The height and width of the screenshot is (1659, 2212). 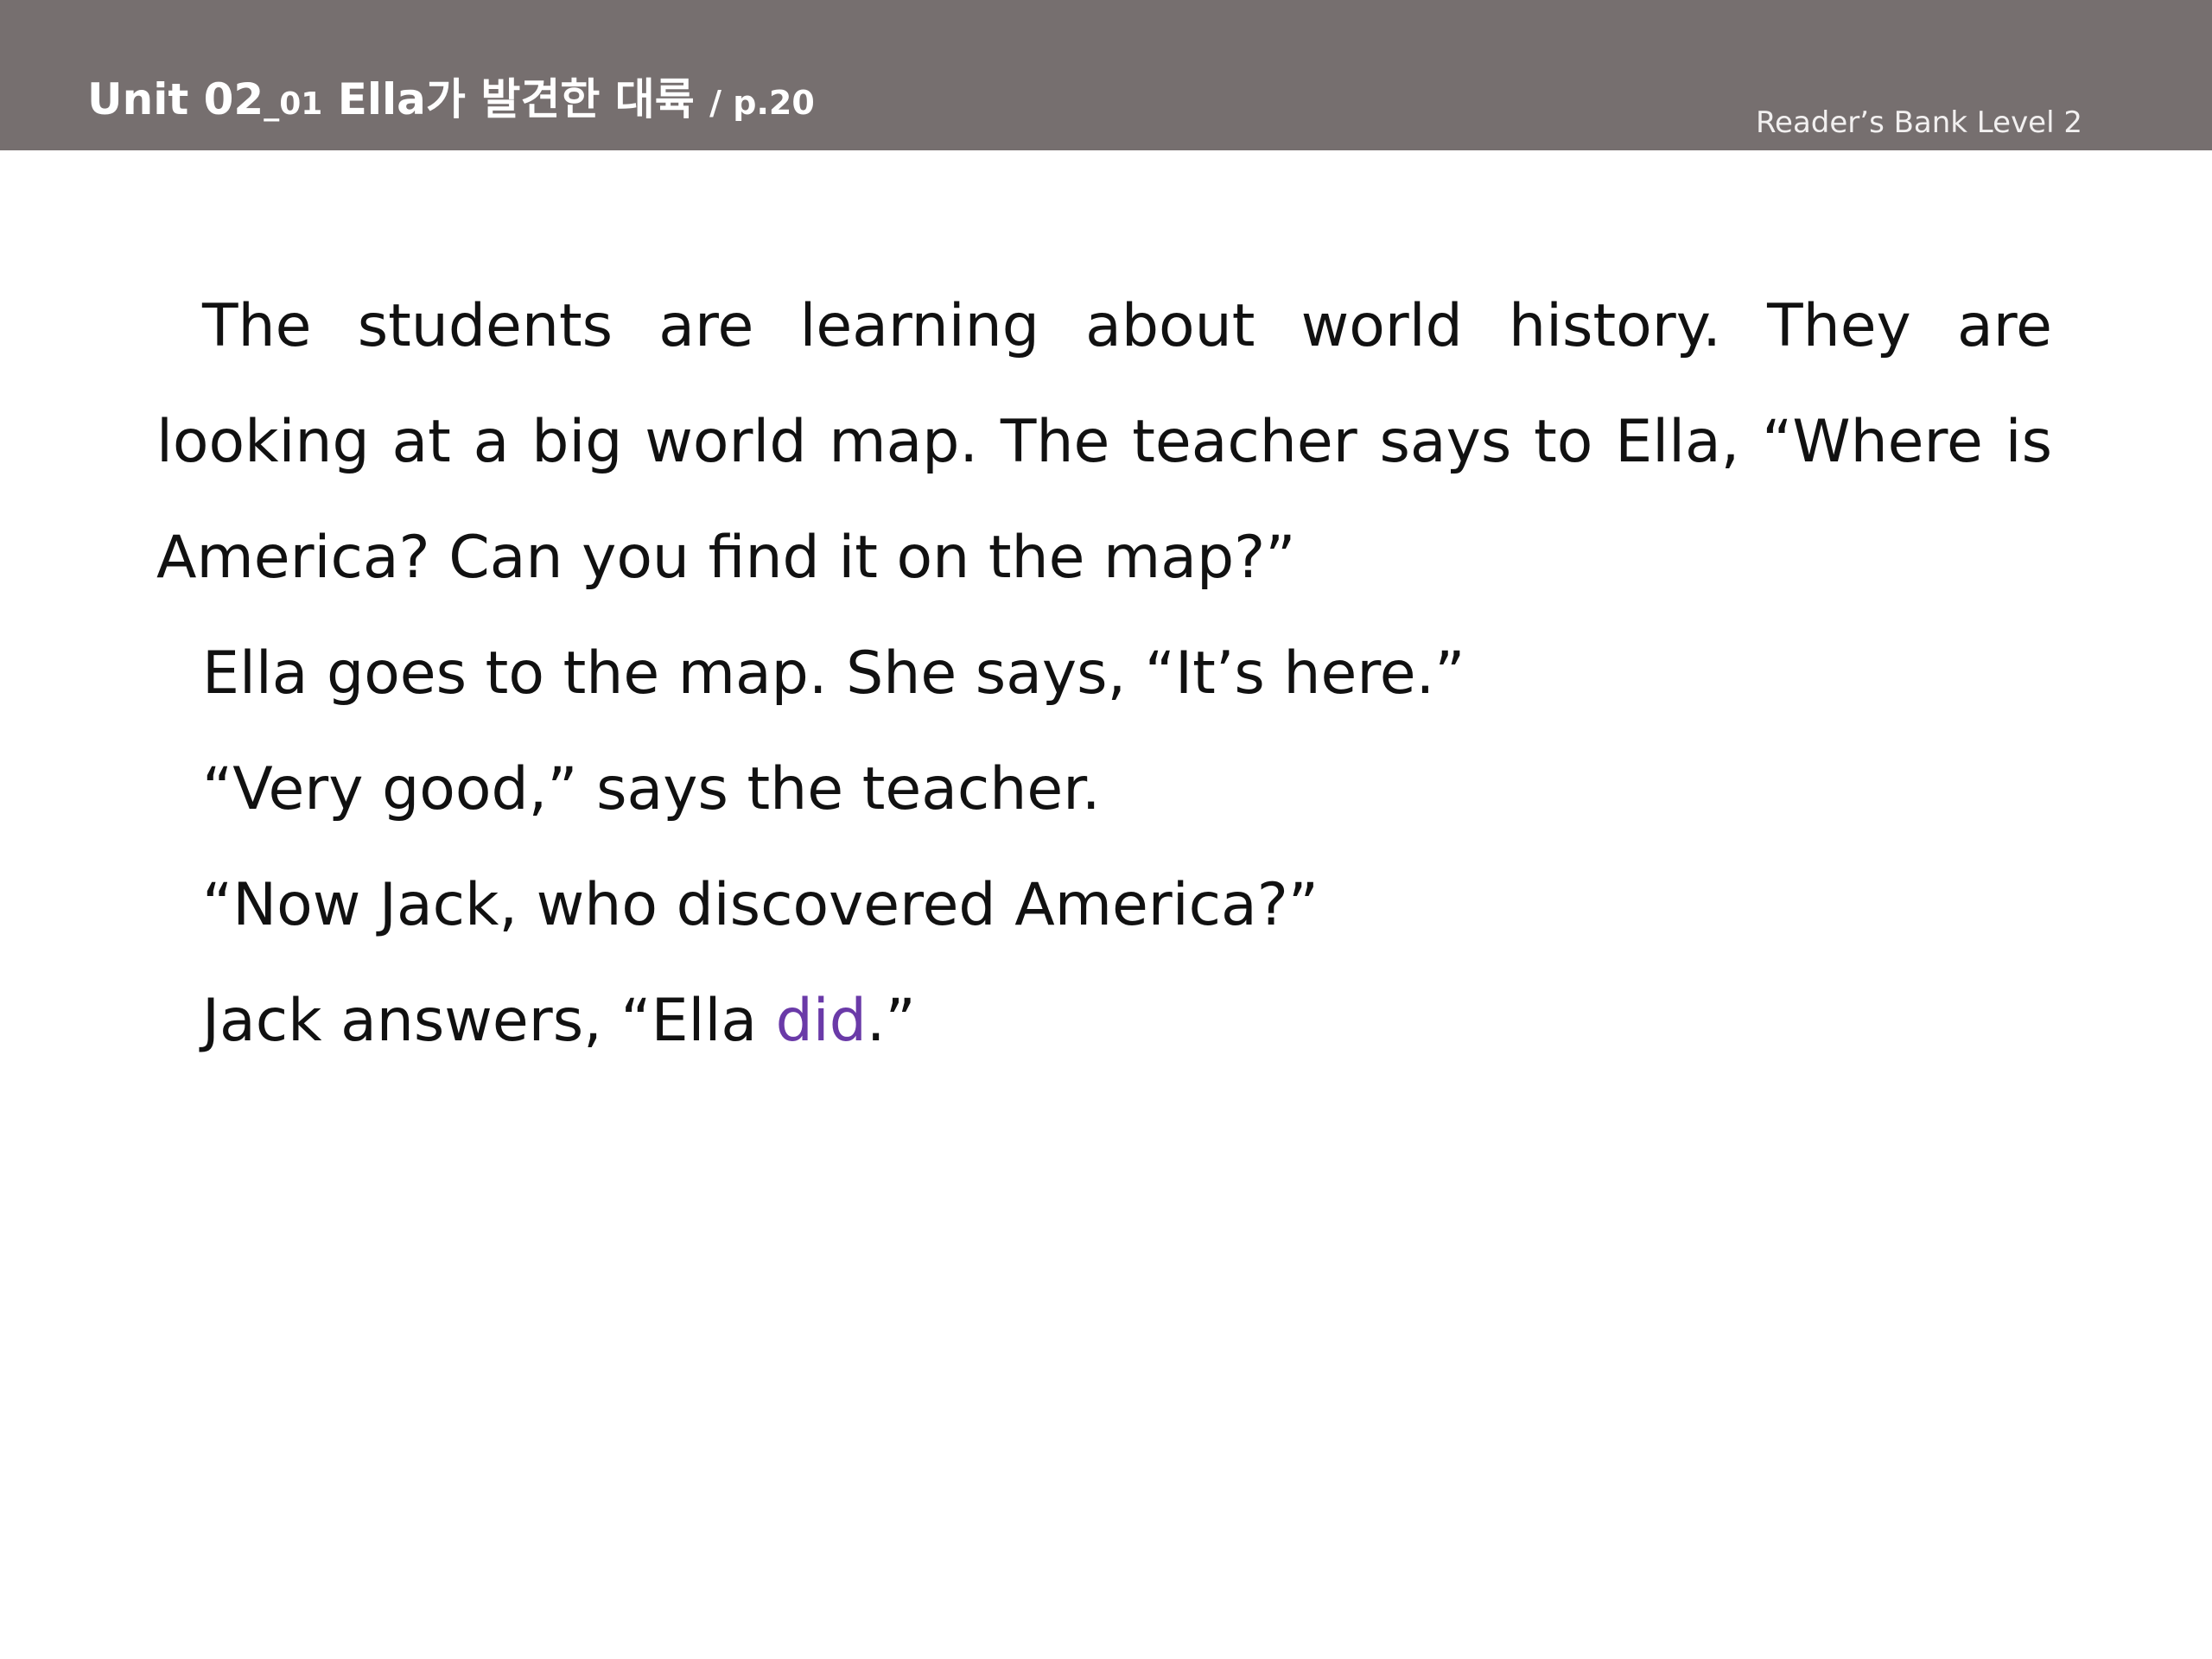 What do you see at coordinates (1104, 1021) in the screenshot?
I see `paragraph-5: Jack answers, “Ella did.”` at bounding box center [1104, 1021].